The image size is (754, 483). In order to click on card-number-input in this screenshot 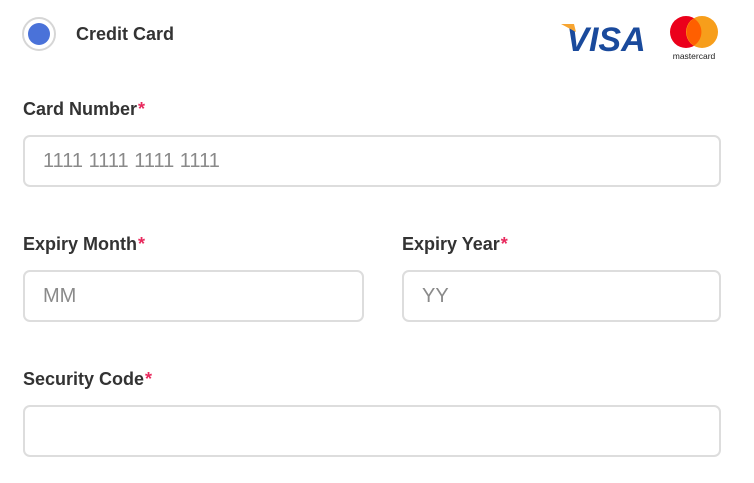, I will do `click(372, 161)`.